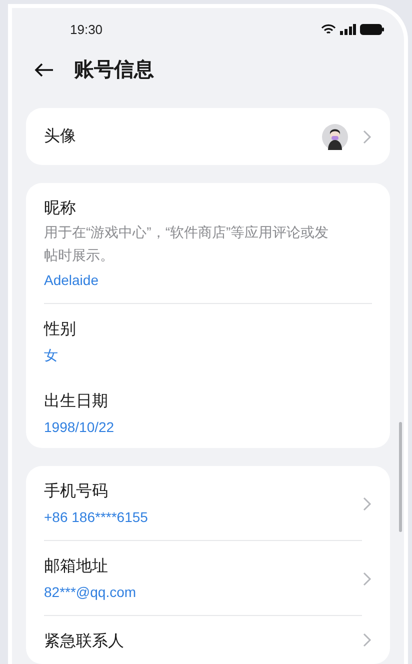 The image size is (412, 664). Describe the element at coordinates (72, 280) in the screenshot. I see `row-value: Adelaide` at that location.